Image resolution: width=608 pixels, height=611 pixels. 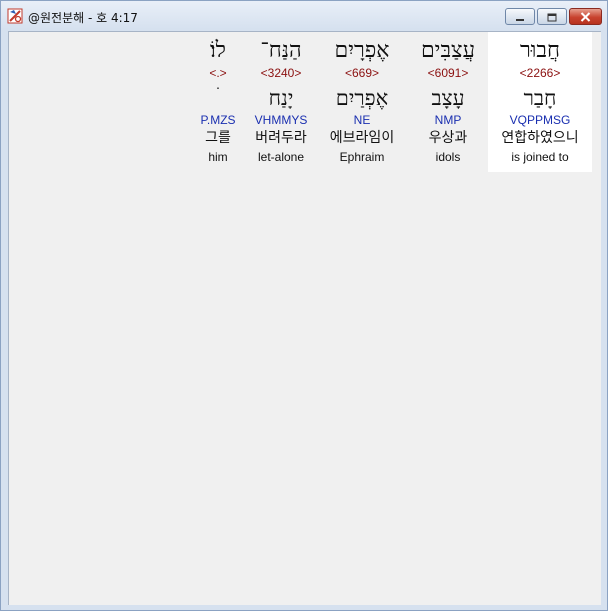 I want to click on hebrew-lexeme: ׄ, so click(x=218, y=98).